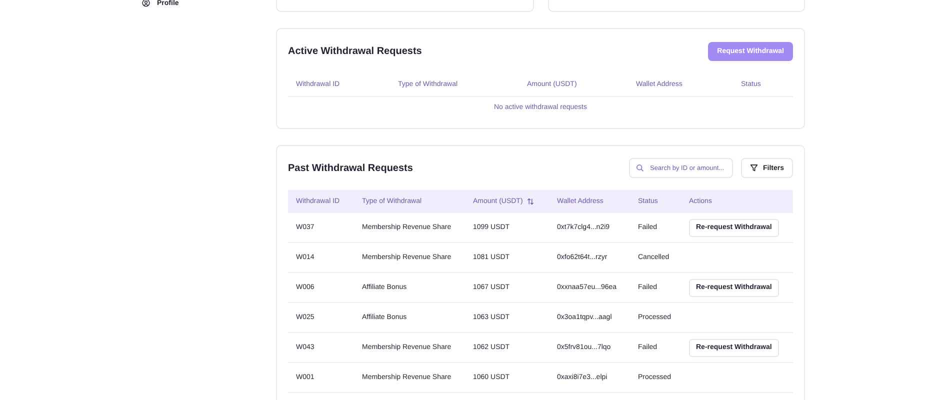  Describe the element at coordinates (530, 201) in the screenshot. I see `sort-icon` at that location.